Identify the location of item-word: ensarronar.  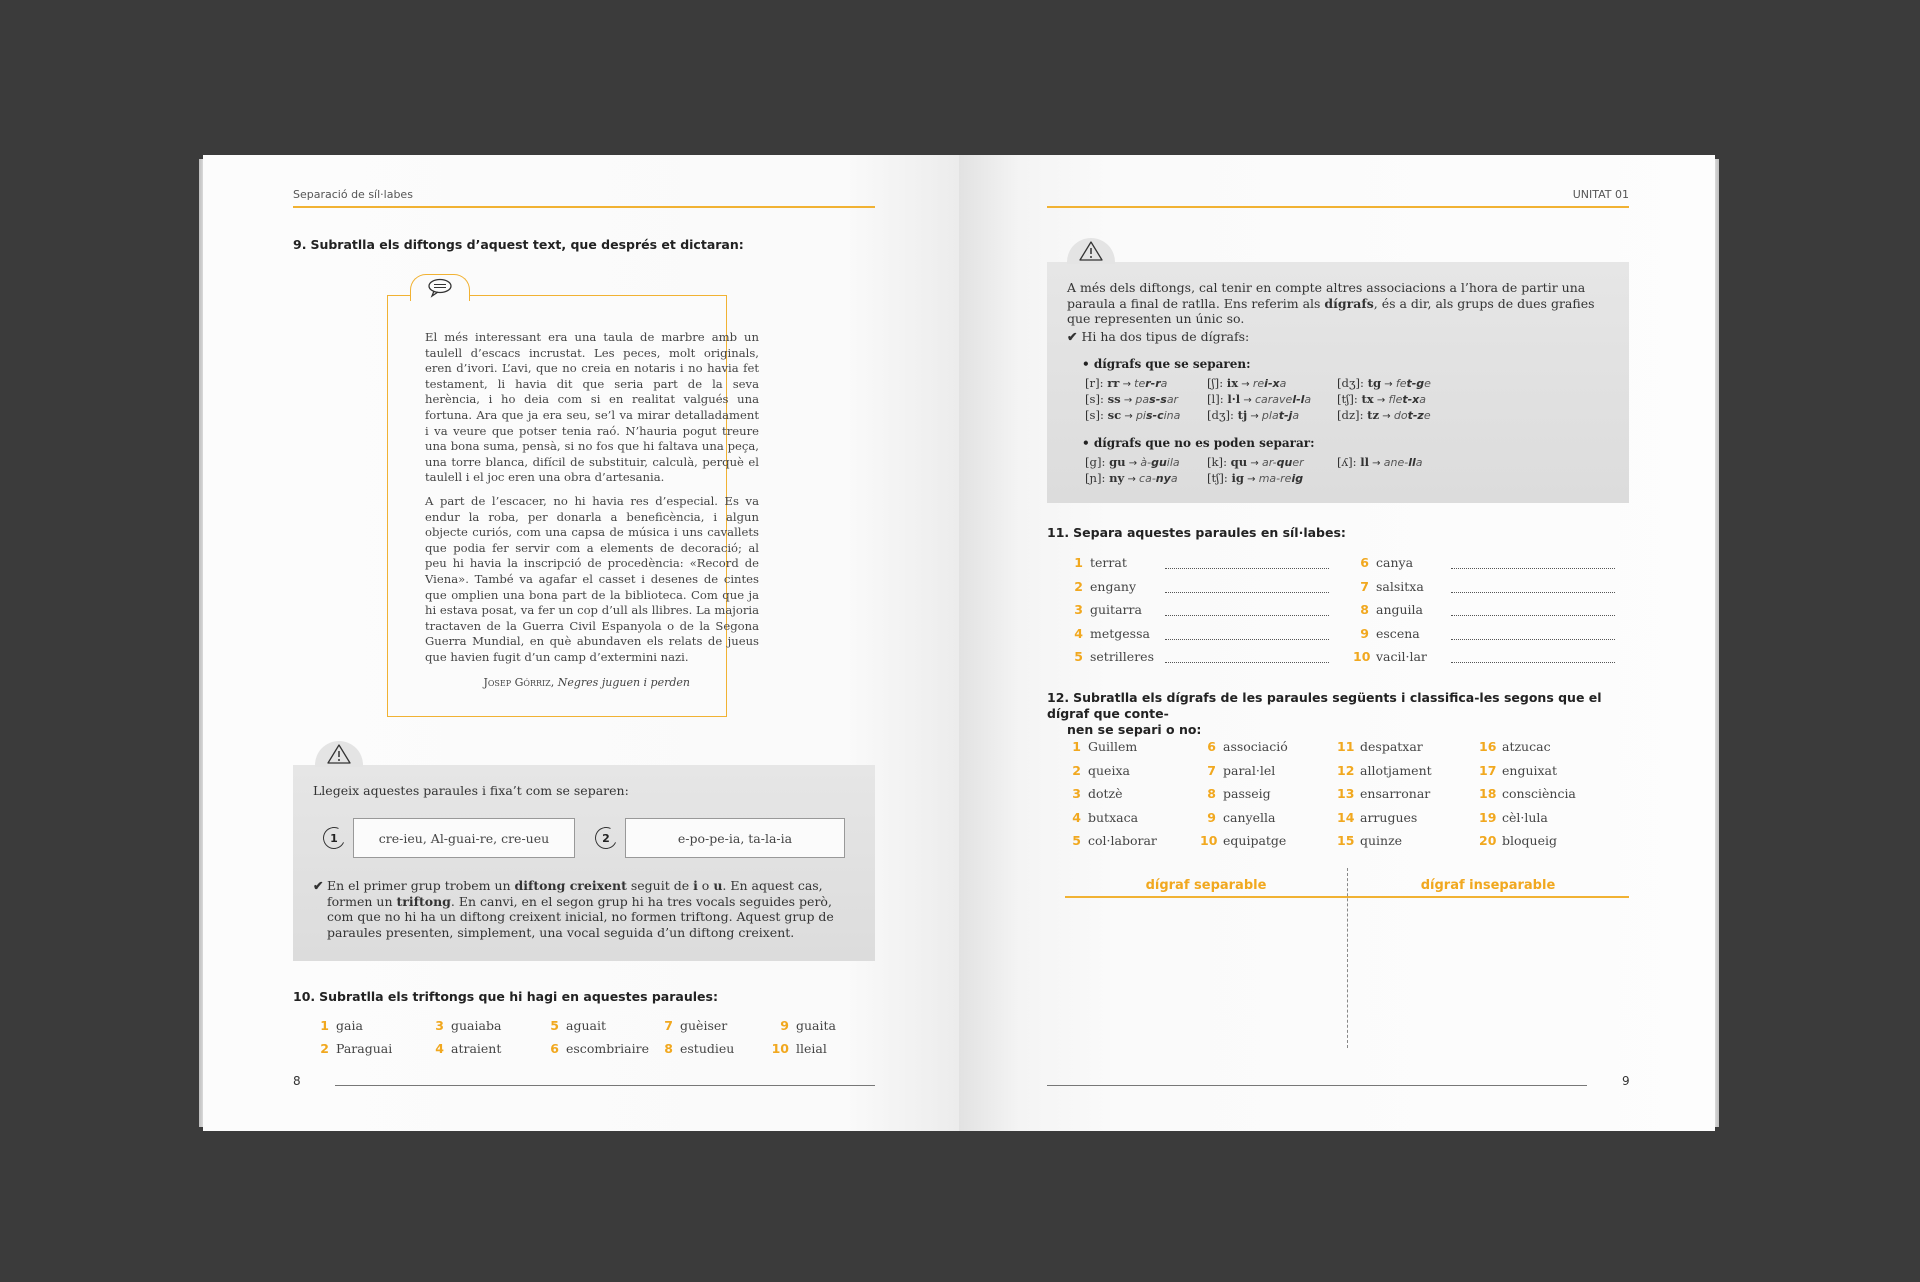
(1395, 793).